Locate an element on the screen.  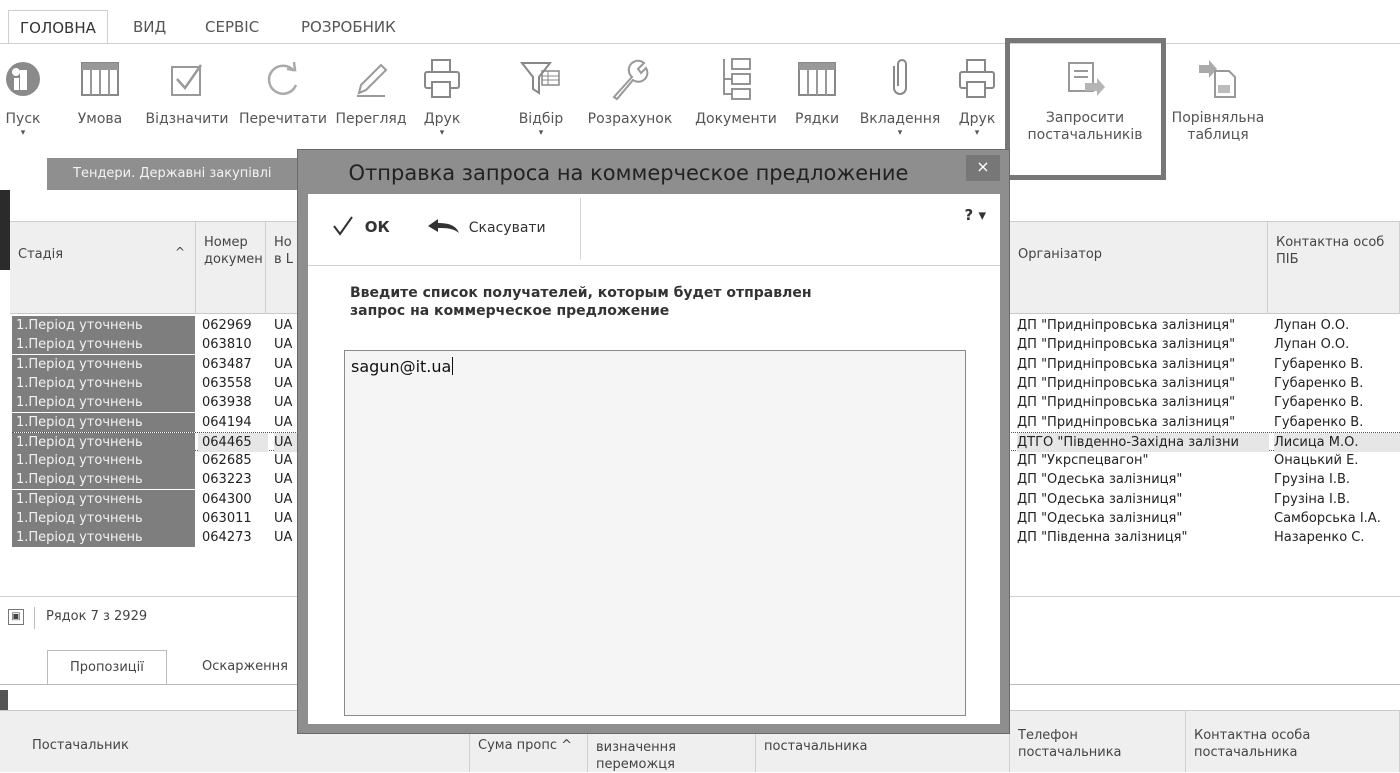
bottom-grid-marker is located at coordinates (4, 700).